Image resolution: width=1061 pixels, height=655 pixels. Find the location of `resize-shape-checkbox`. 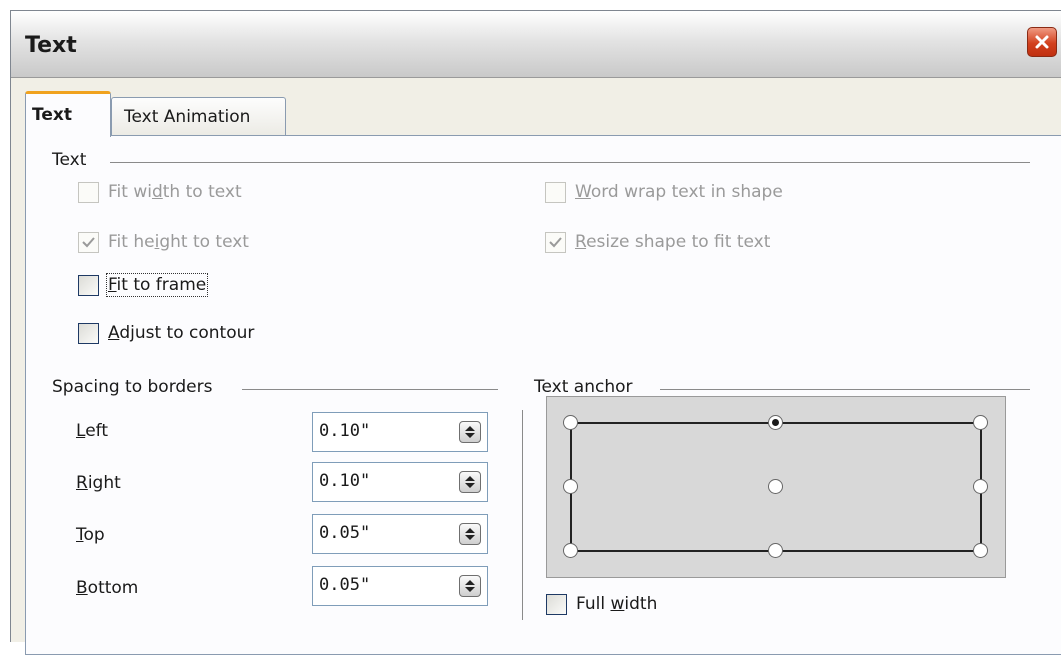

resize-shape-checkbox is located at coordinates (555, 242).